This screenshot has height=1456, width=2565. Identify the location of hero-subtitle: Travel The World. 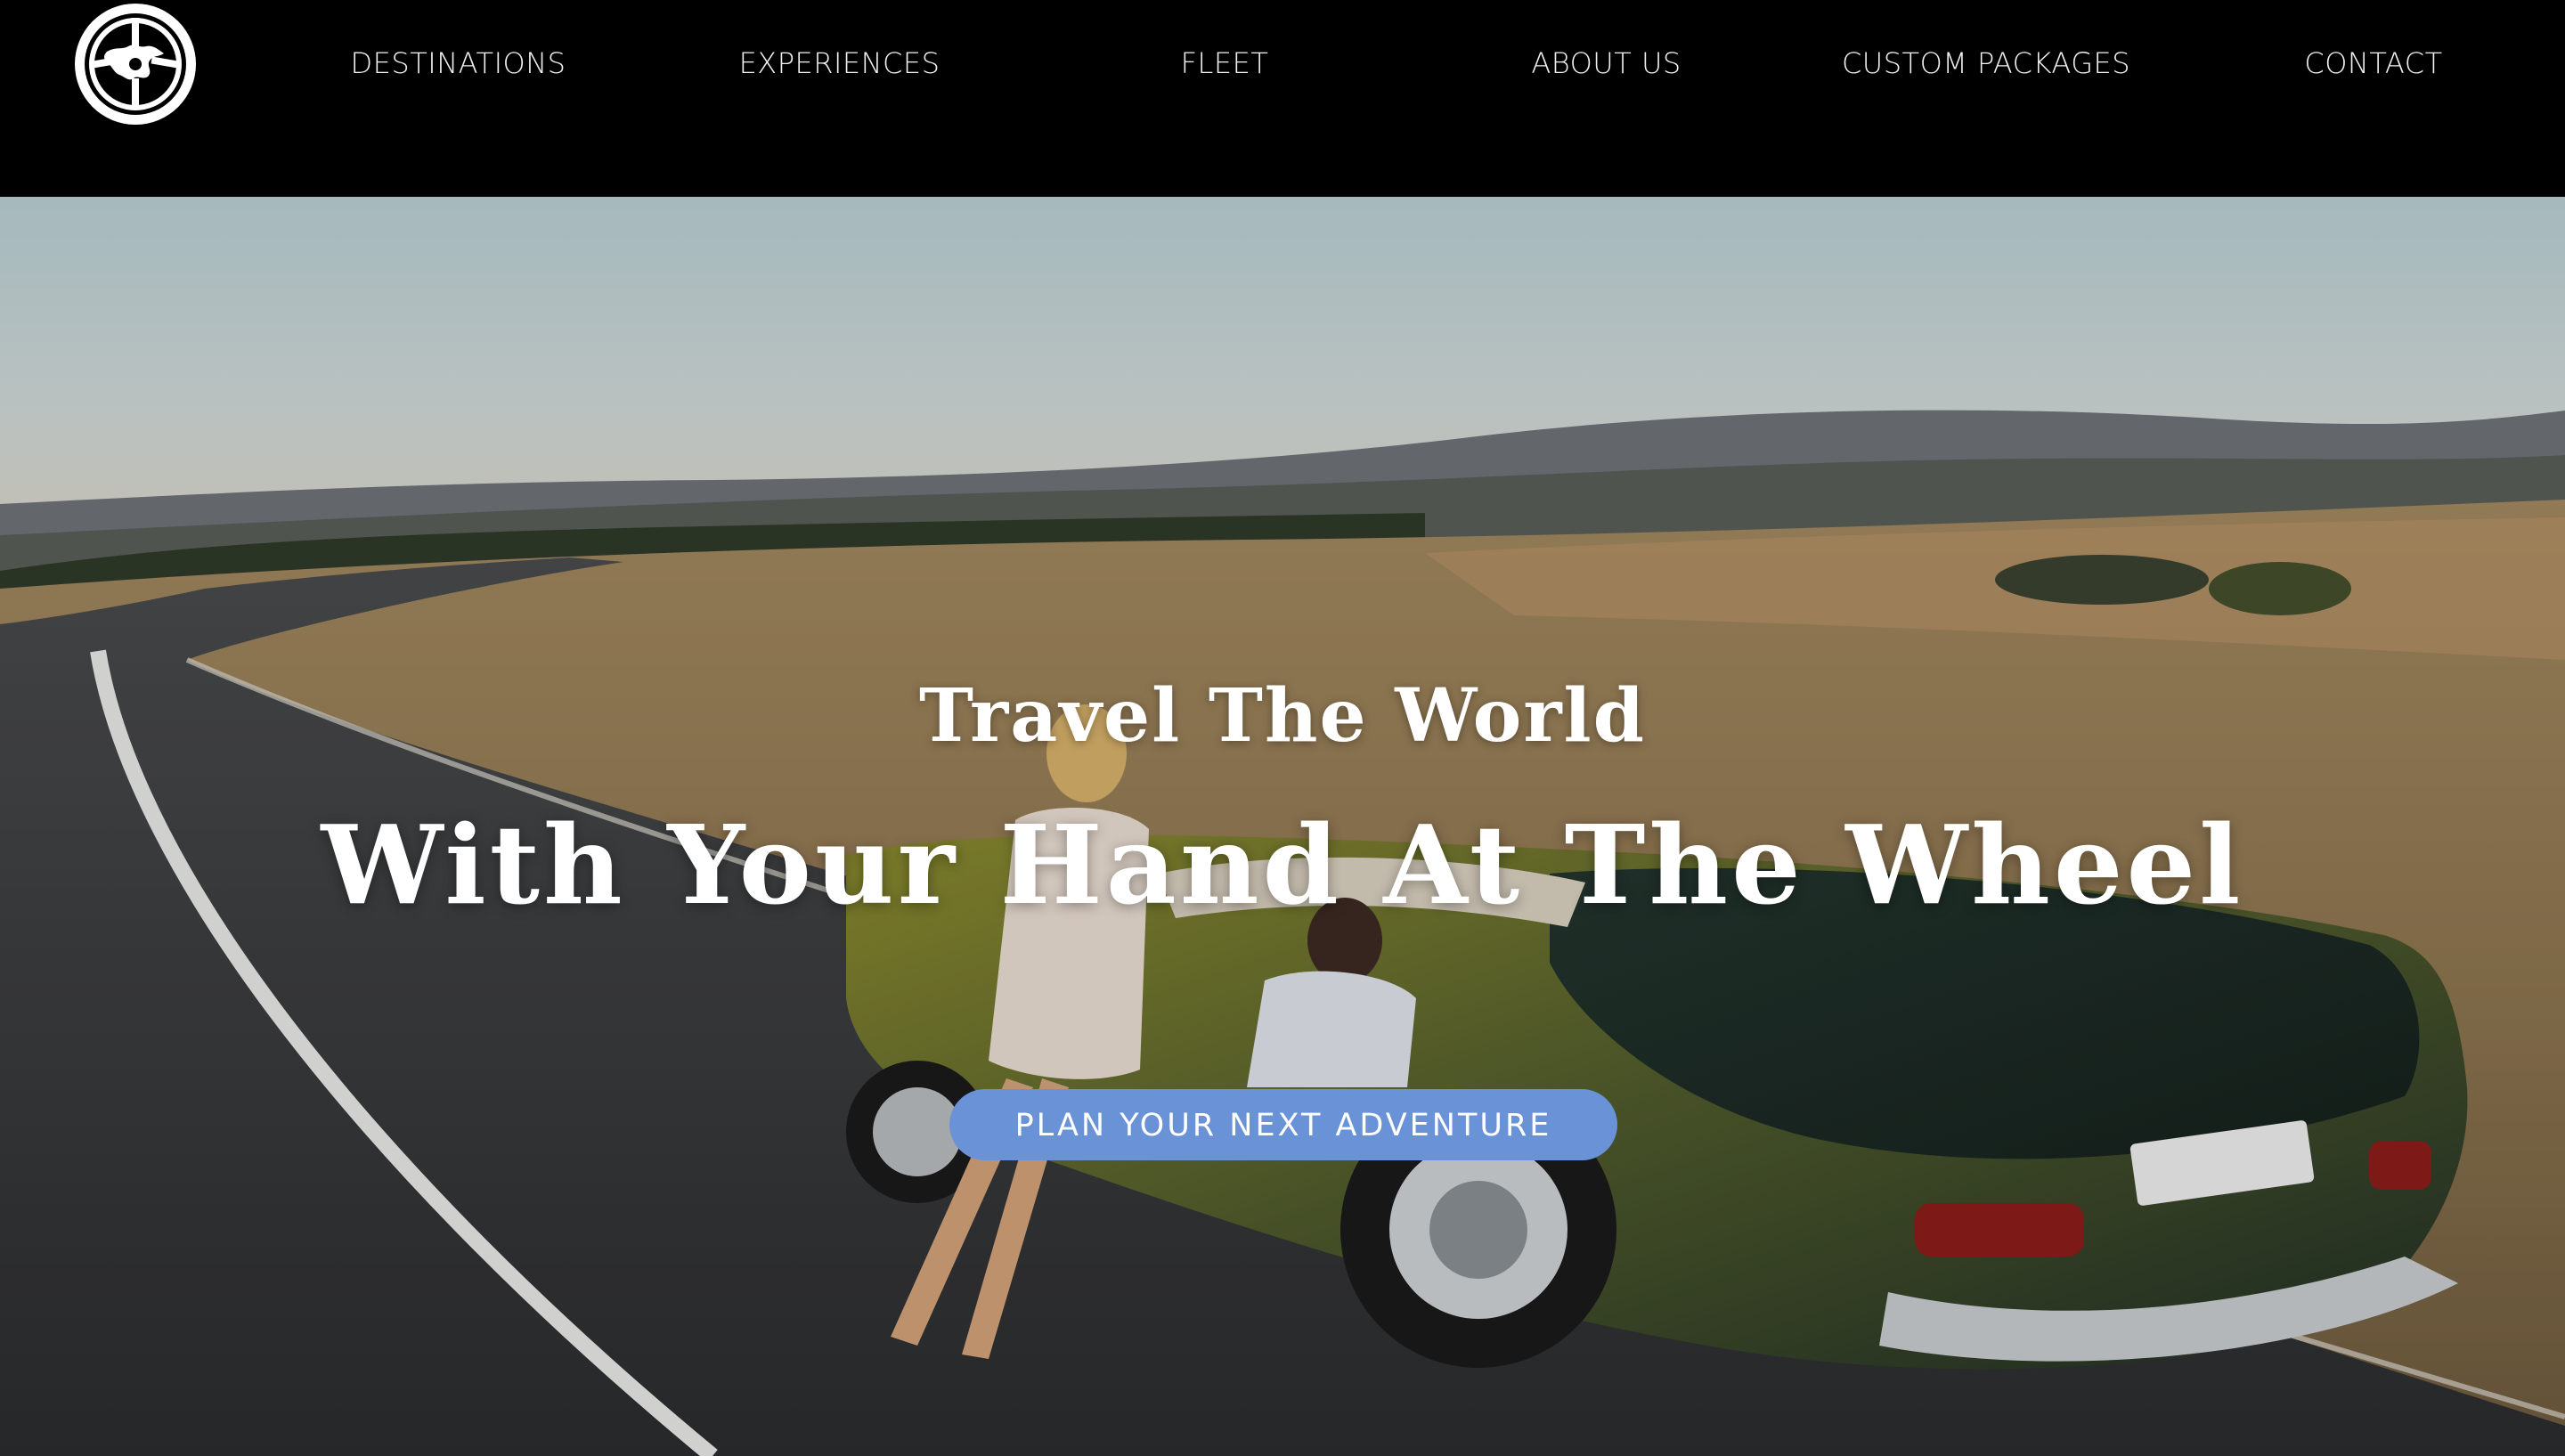
(1282, 716).